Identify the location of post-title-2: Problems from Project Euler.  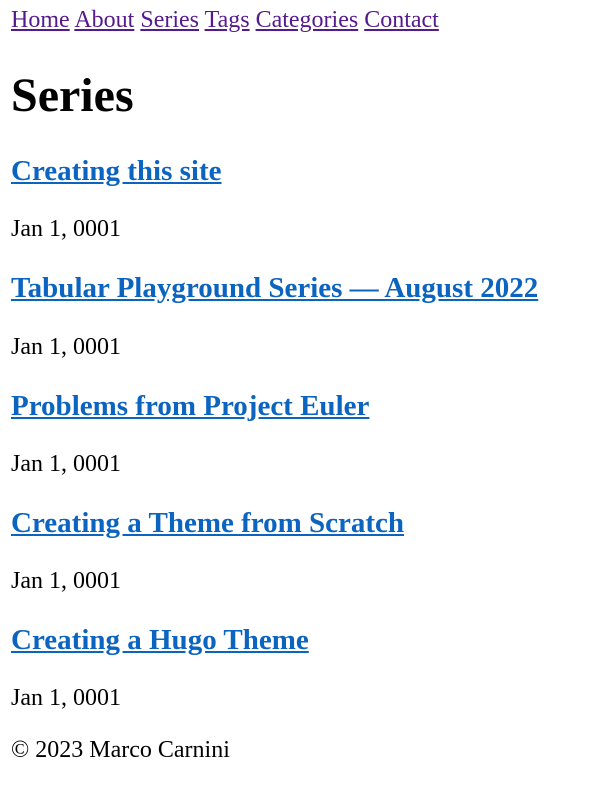
(190, 406).